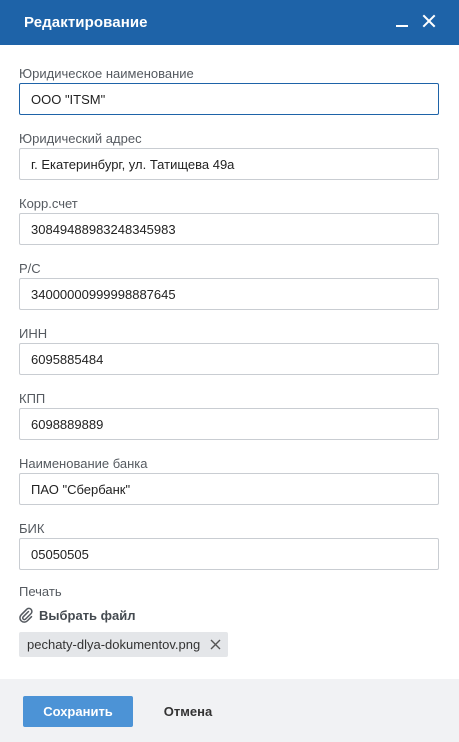 Image resolution: width=459 pixels, height=742 pixels. Describe the element at coordinates (30, 268) in the screenshot. I see `field-label: Р/С` at that location.